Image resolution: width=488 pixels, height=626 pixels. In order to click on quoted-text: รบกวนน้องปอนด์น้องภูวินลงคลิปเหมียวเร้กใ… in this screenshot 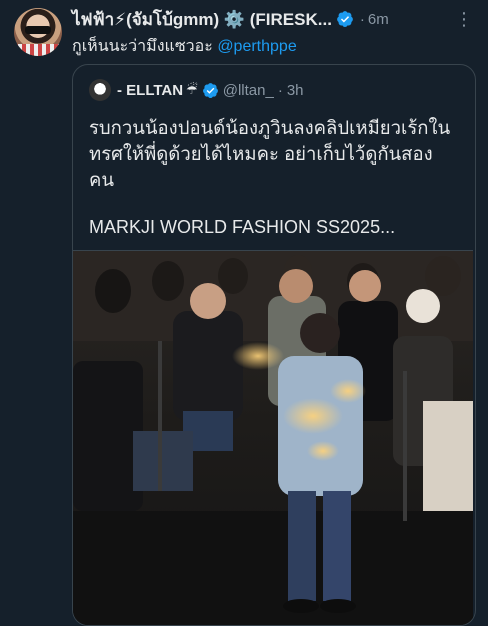, I will do `click(275, 154)`.